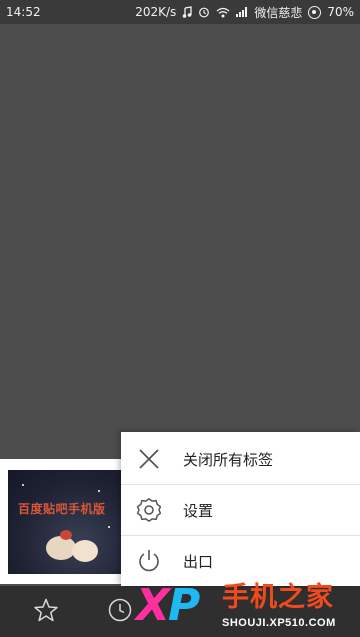 This screenshot has width=360, height=637. What do you see at coordinates (315, 12) in the screenshot?
I see `battery-icon` at bounding box center [315, 12].